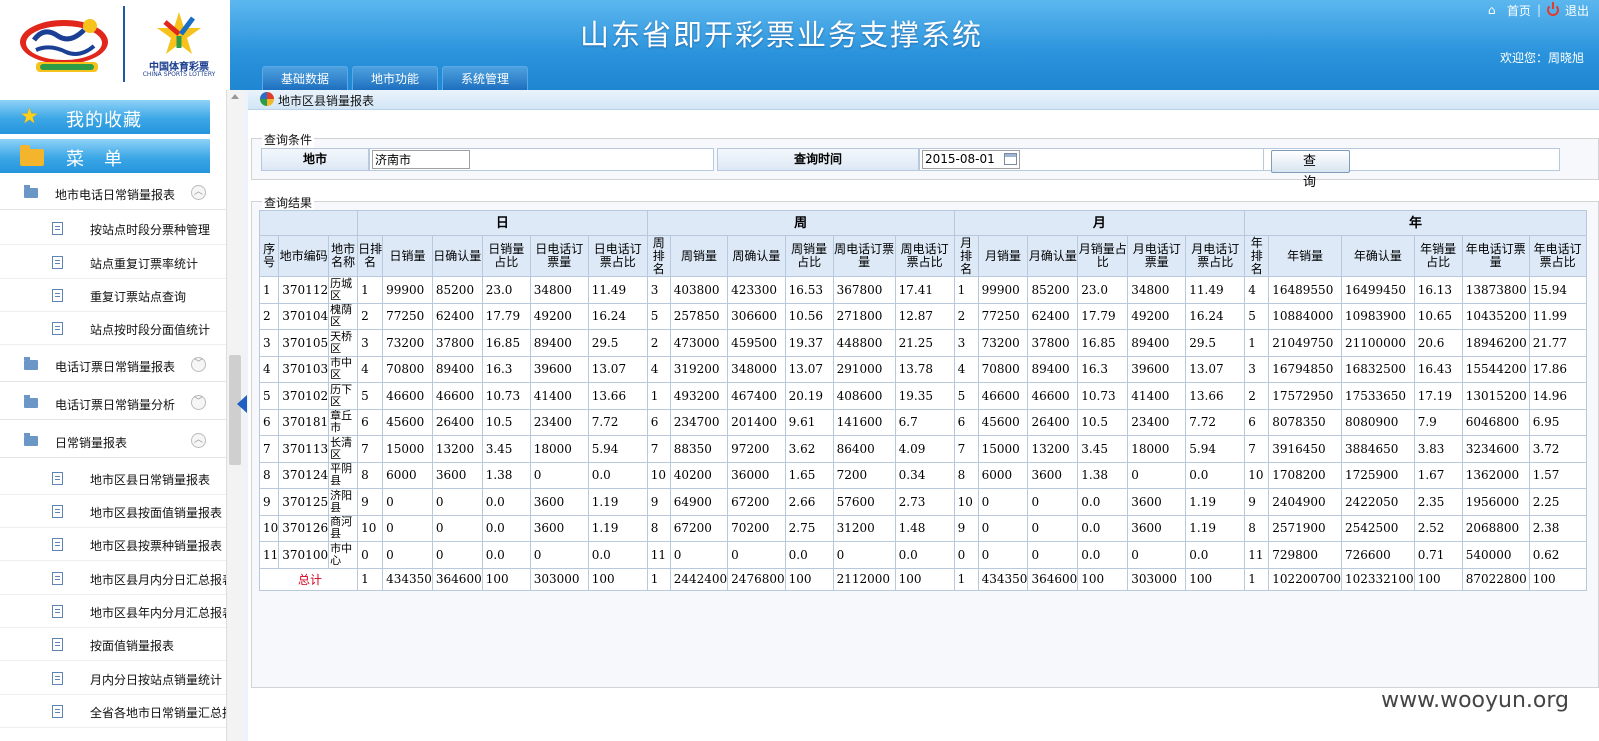 This screenshot has height=741, width=1599. Describe the element at coordinates (370, 343) in the screenshot. I see `table-cell: 3` at that location.